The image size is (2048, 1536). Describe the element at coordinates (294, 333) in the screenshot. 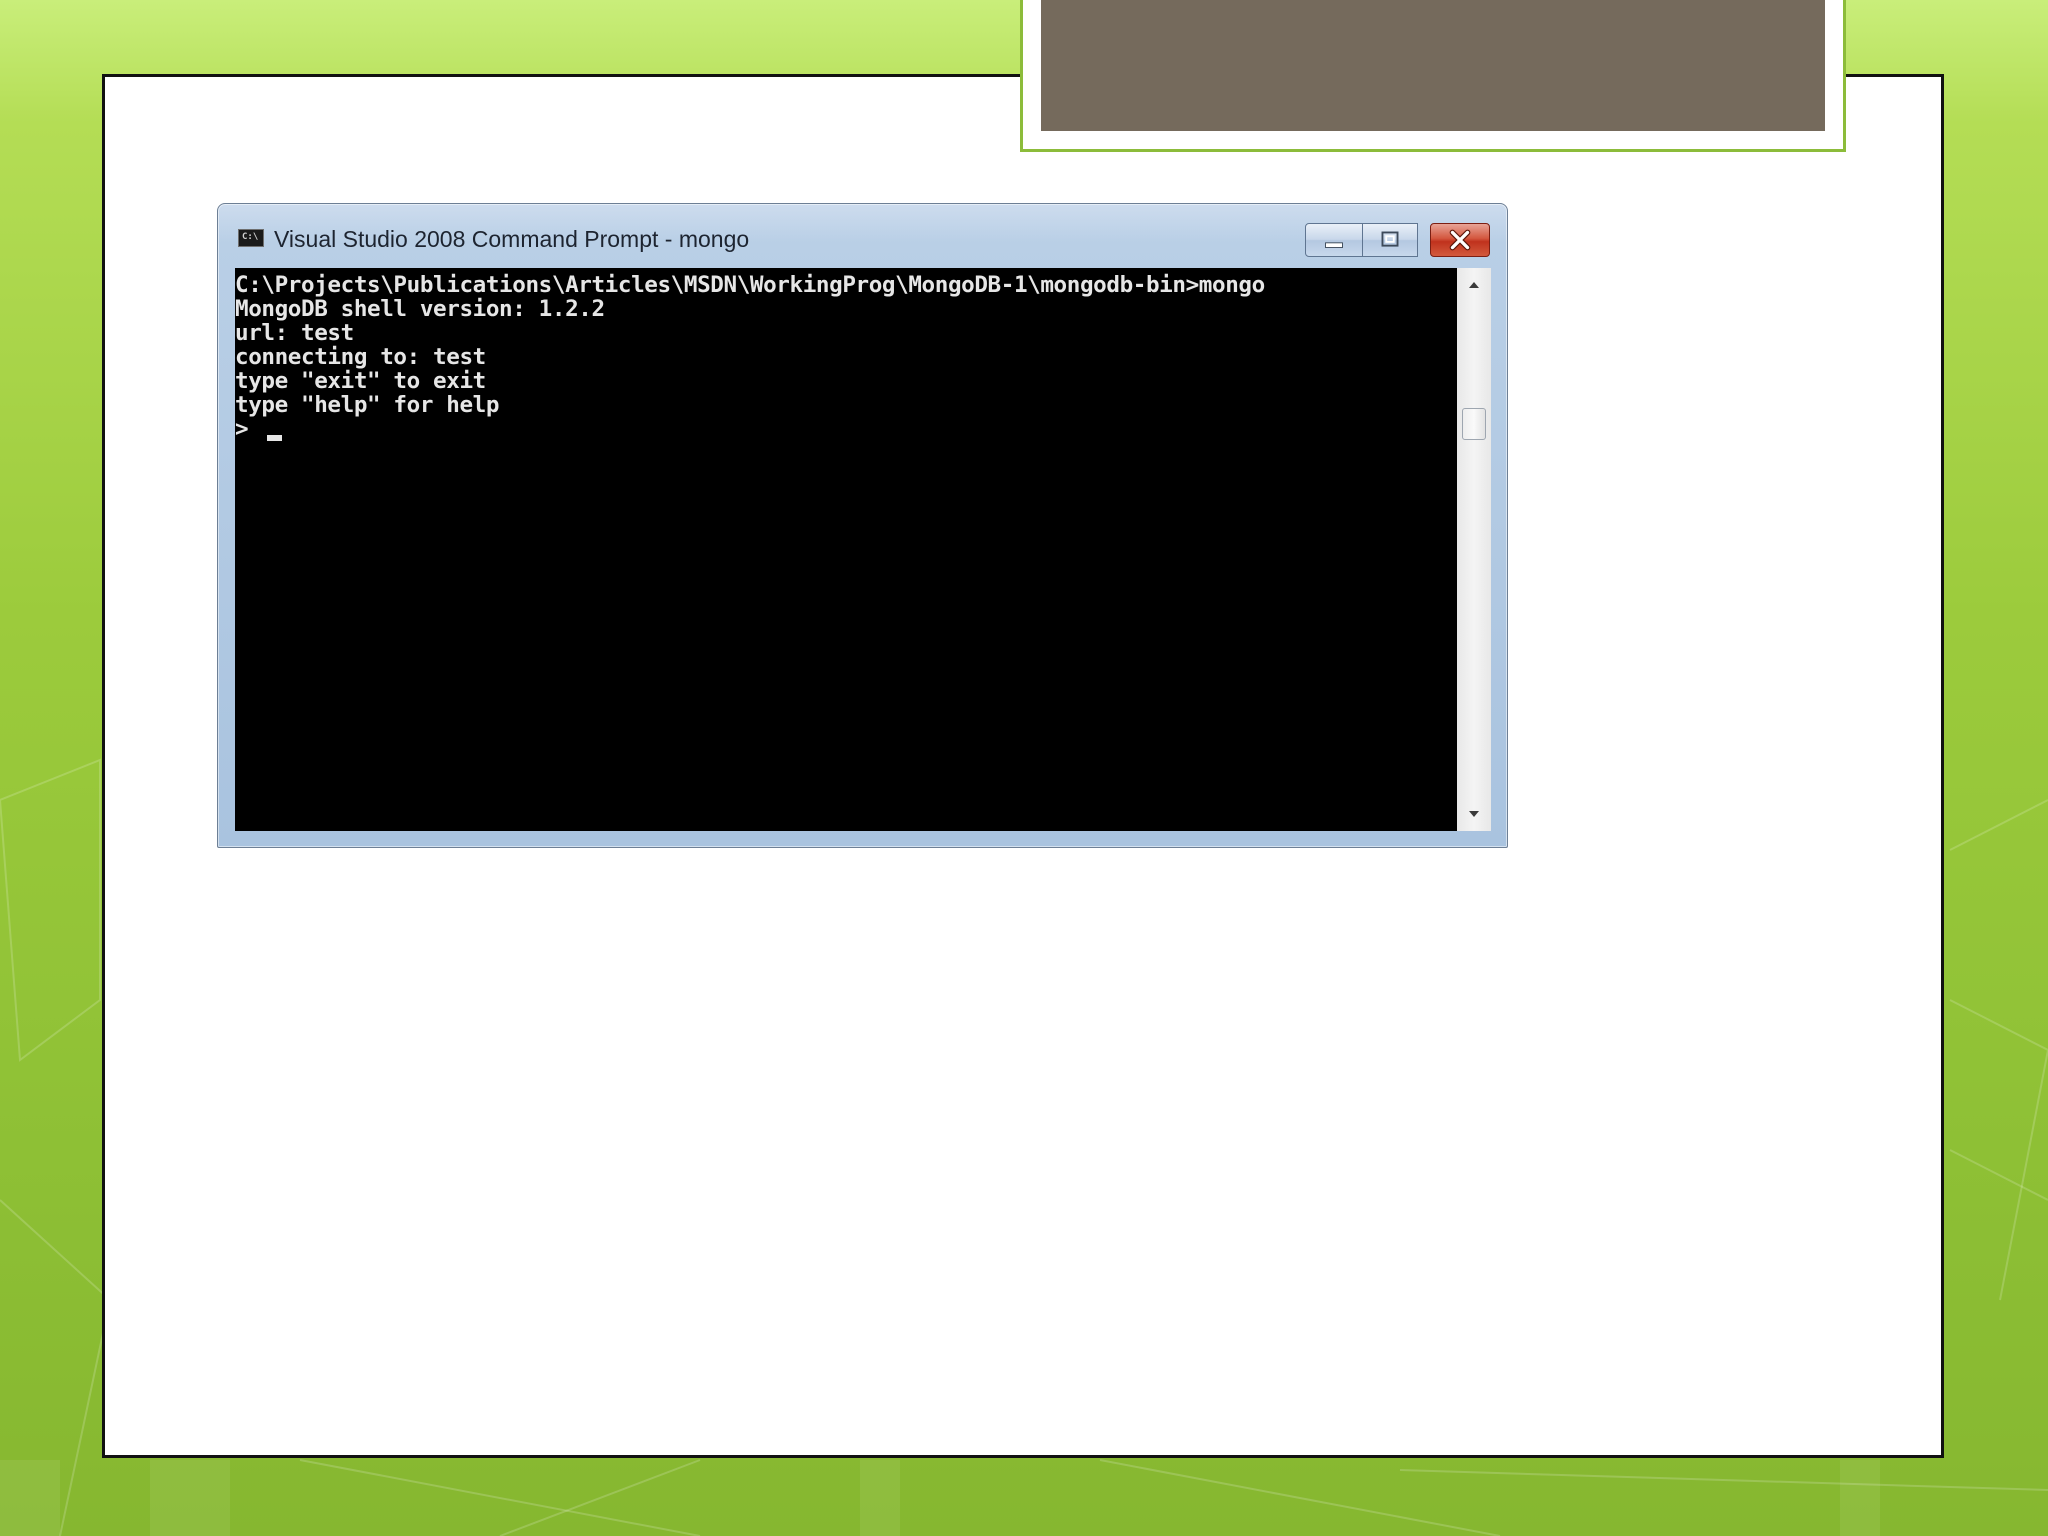

I see `console-line: url: test` at that location.